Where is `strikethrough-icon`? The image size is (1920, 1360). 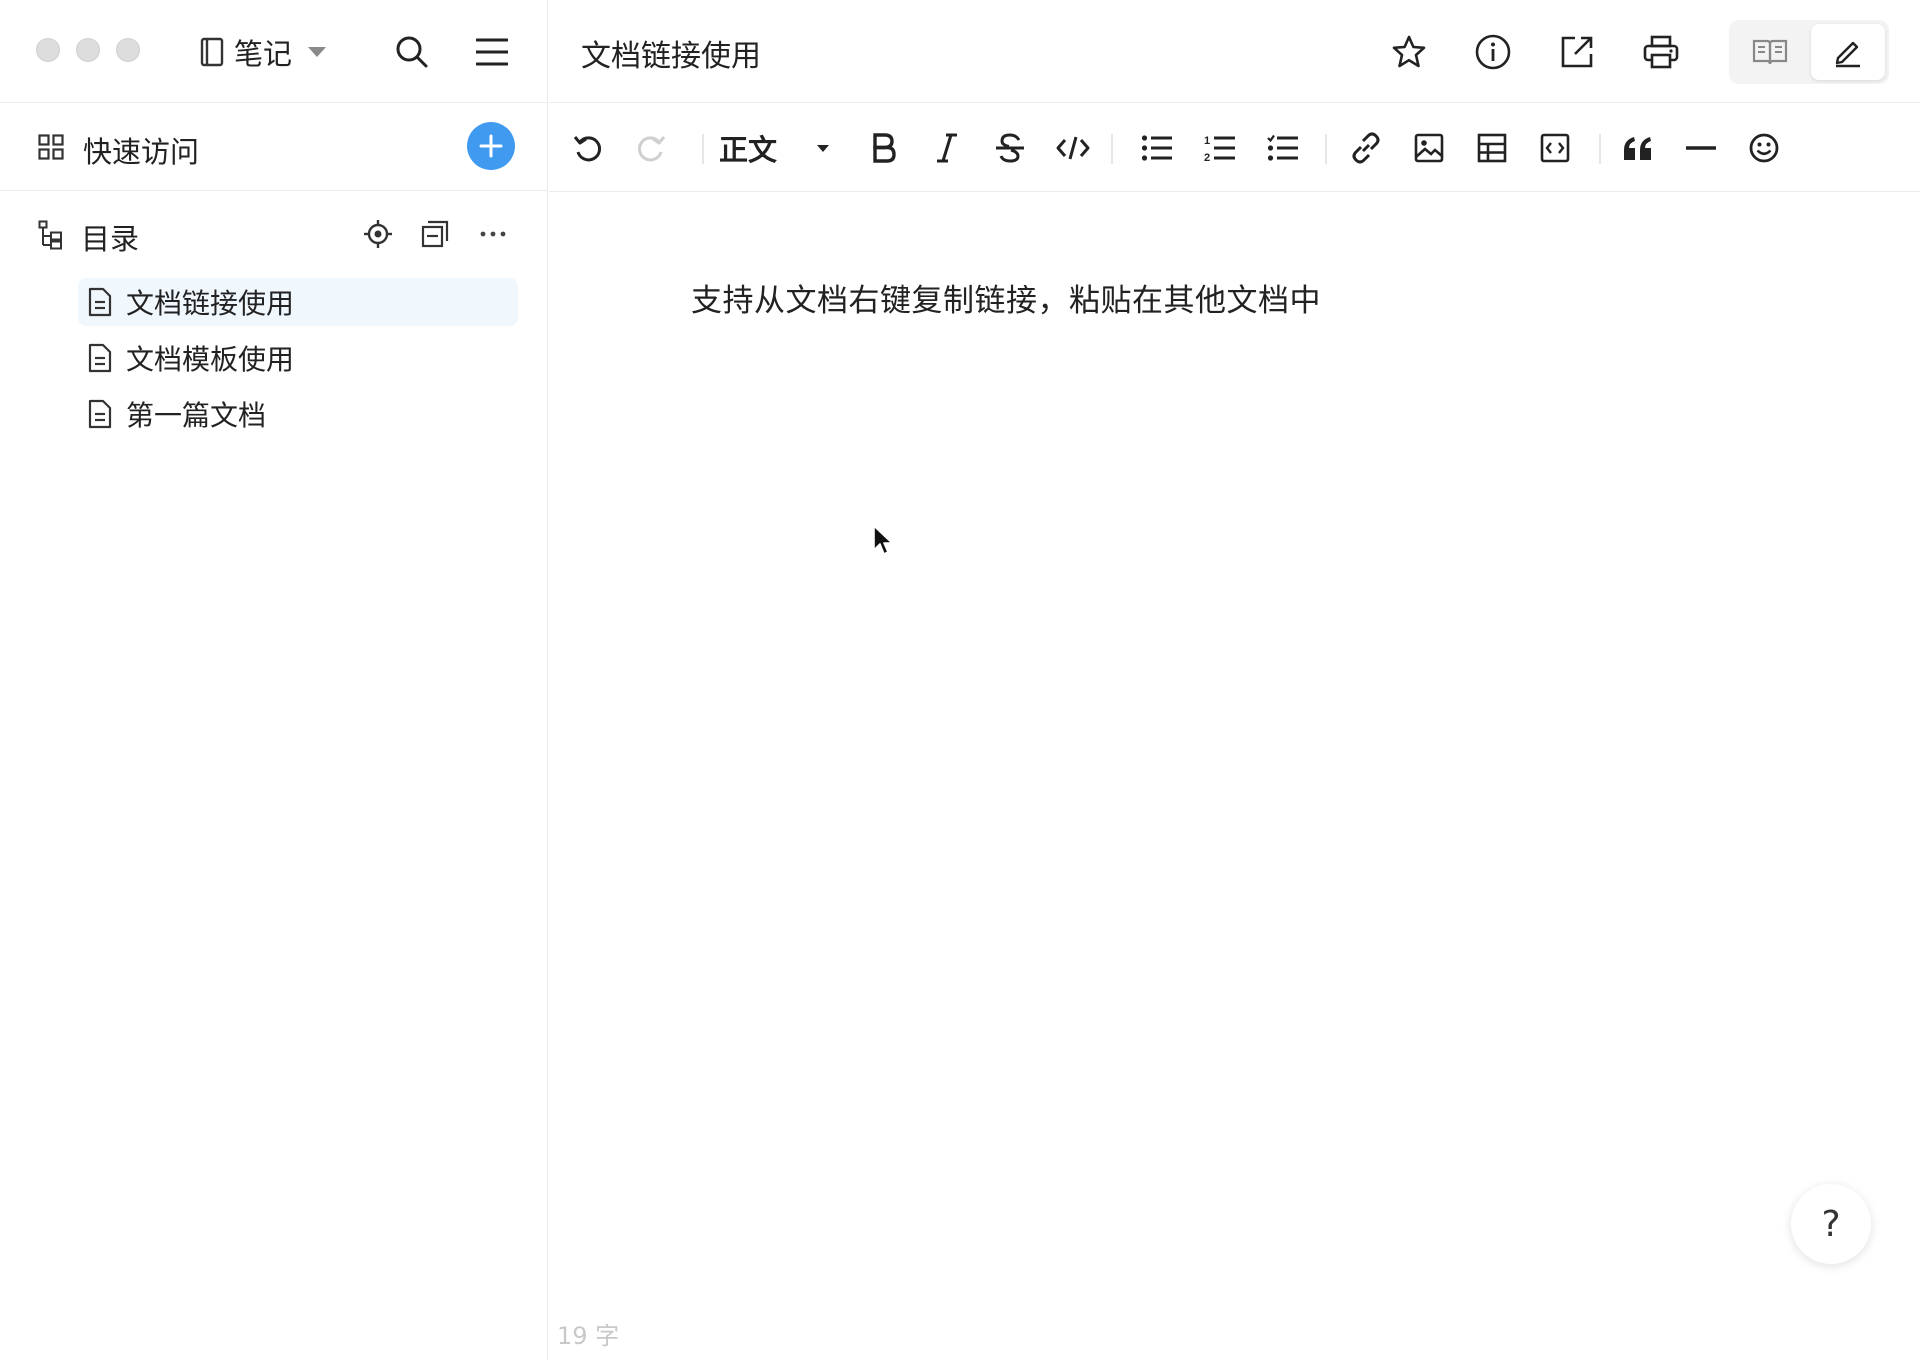 strikethrough-icon is located at coordinates (1010, 148).